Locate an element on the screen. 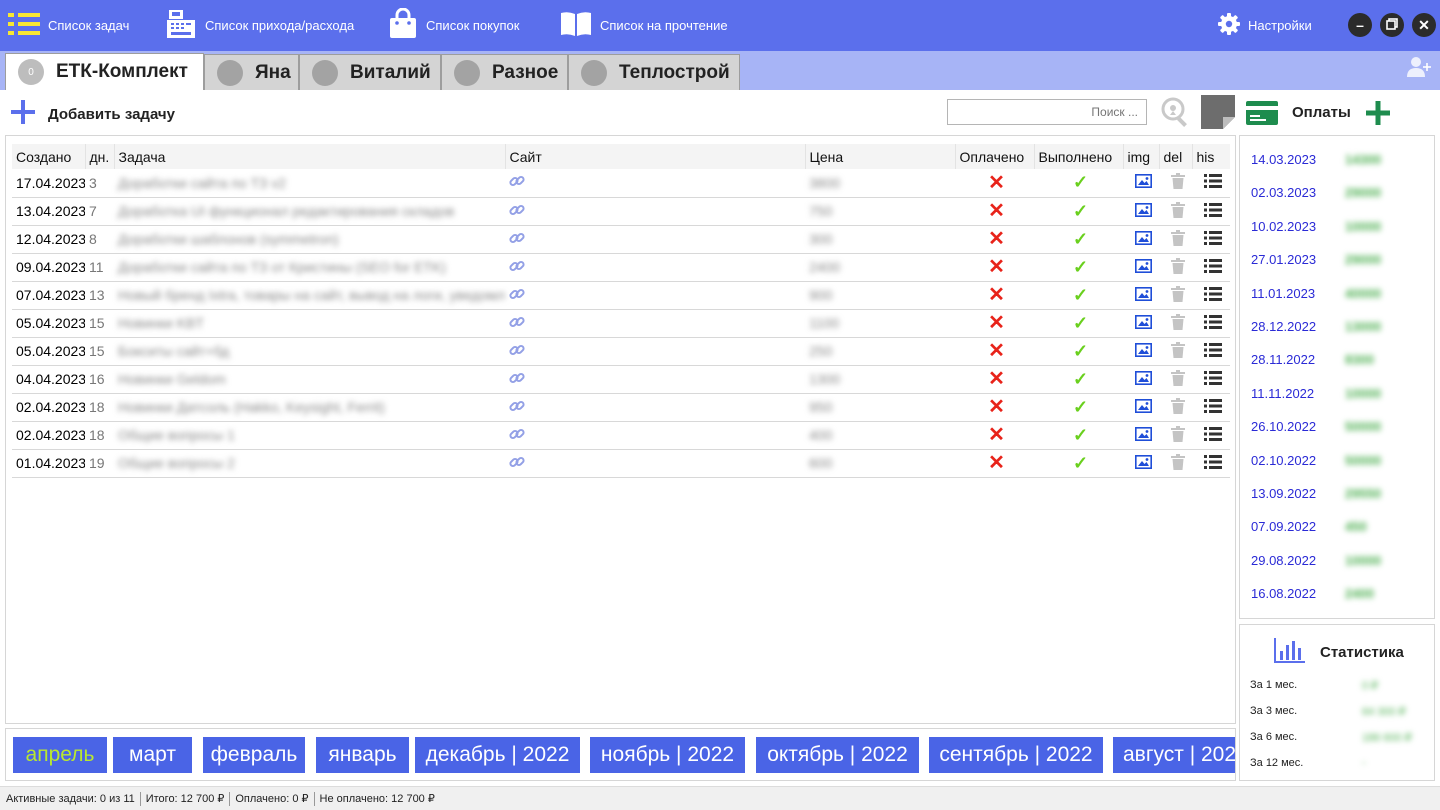 Image resolution: width=1440 pixels, height=810 pixels. cell-task: Доработки шаблонов (symmetron) is located at coordinates (309, 239).